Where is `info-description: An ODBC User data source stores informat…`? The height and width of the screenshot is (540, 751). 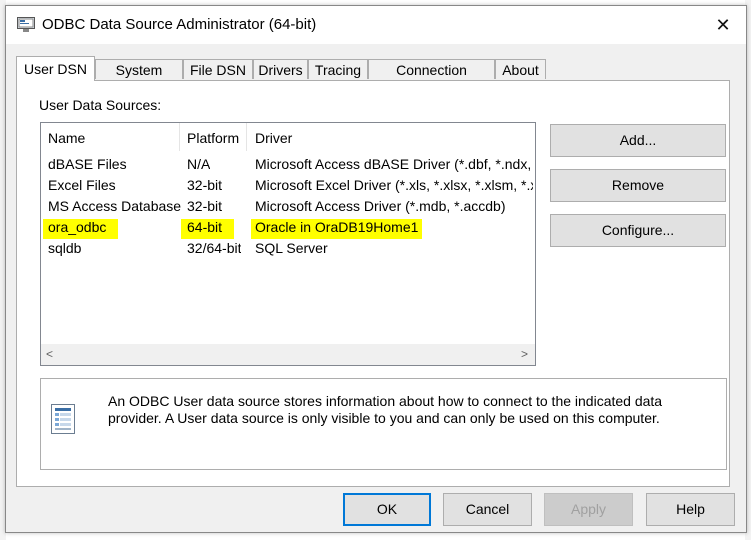 info-description: An ODBC User data source stores informat… is located at coordinates (385, 409).